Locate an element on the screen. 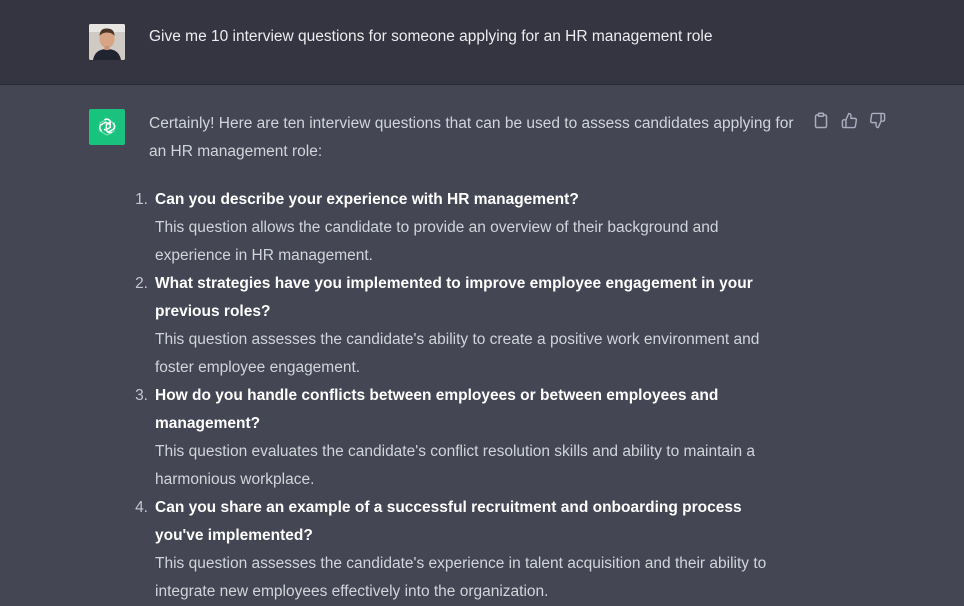  message-actions is located at coordinates (849, 120).